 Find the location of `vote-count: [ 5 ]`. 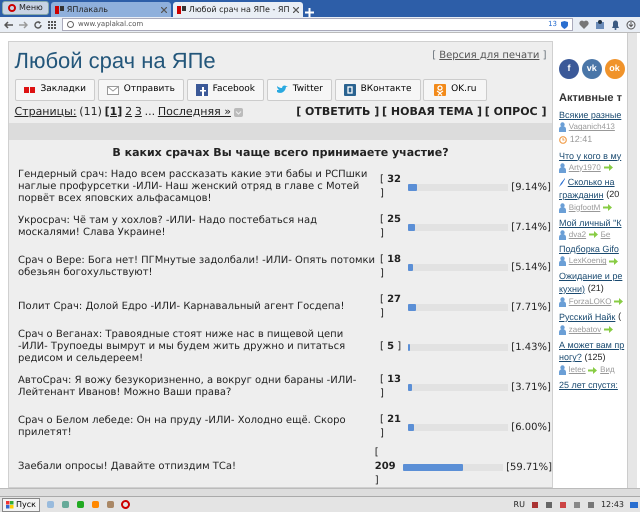

vote-count: [ 5 ] is located at coordinates (391, 347).